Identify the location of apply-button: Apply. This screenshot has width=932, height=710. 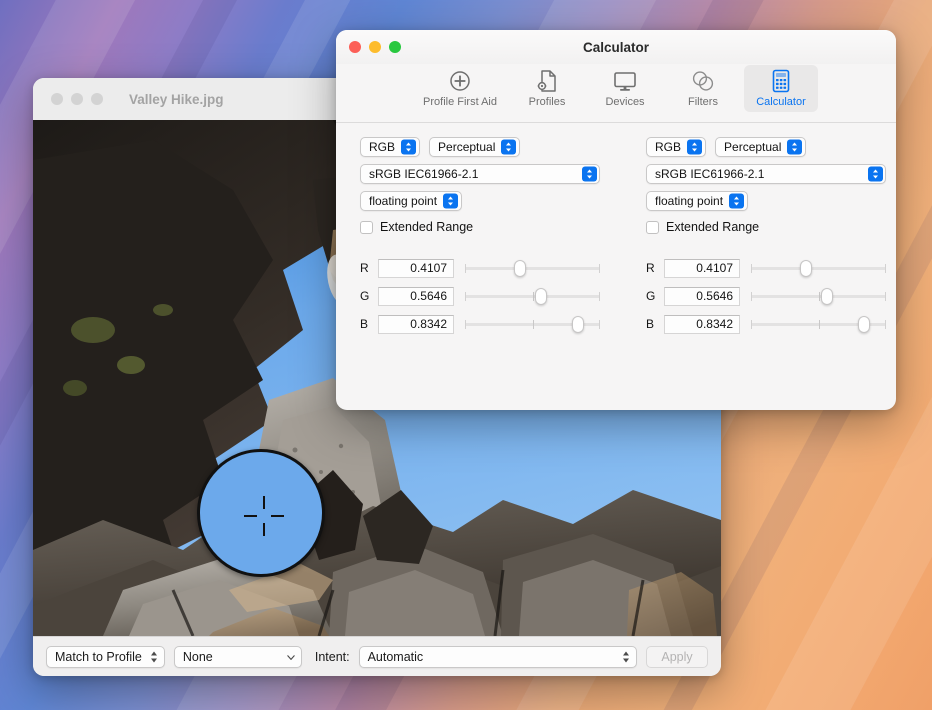
(677, 656).